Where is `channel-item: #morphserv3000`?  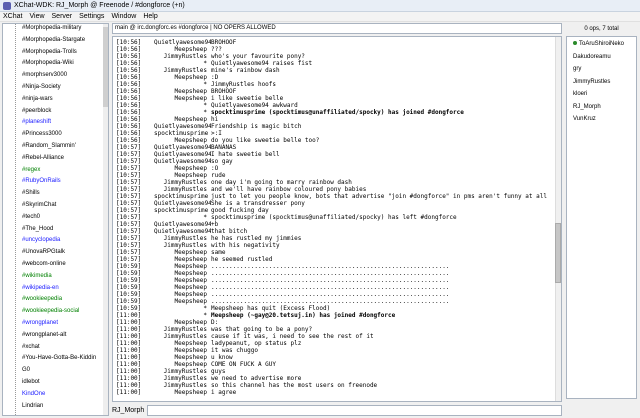
channel-item: #morphserv3000 is located at coordinates (44, 75).